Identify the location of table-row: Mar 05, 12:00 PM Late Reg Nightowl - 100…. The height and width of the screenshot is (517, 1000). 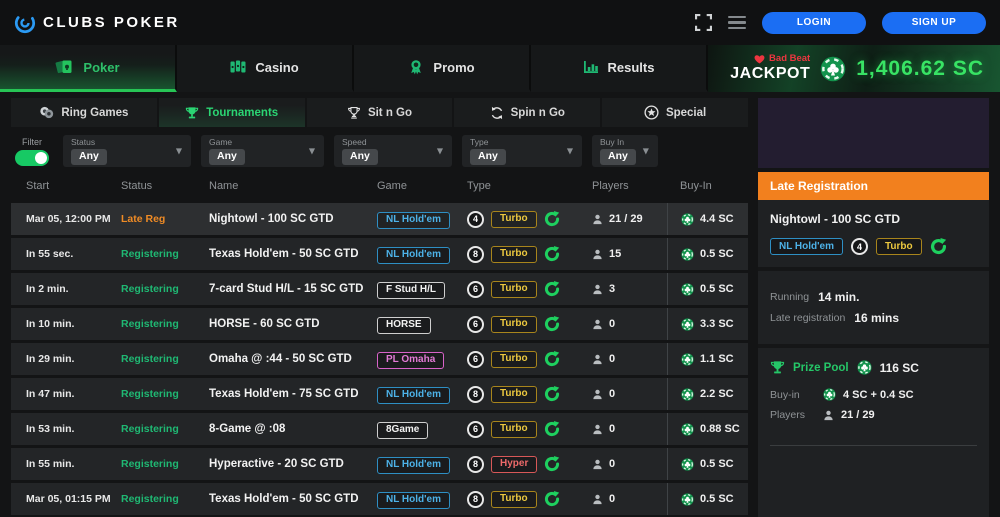
(379, 219).